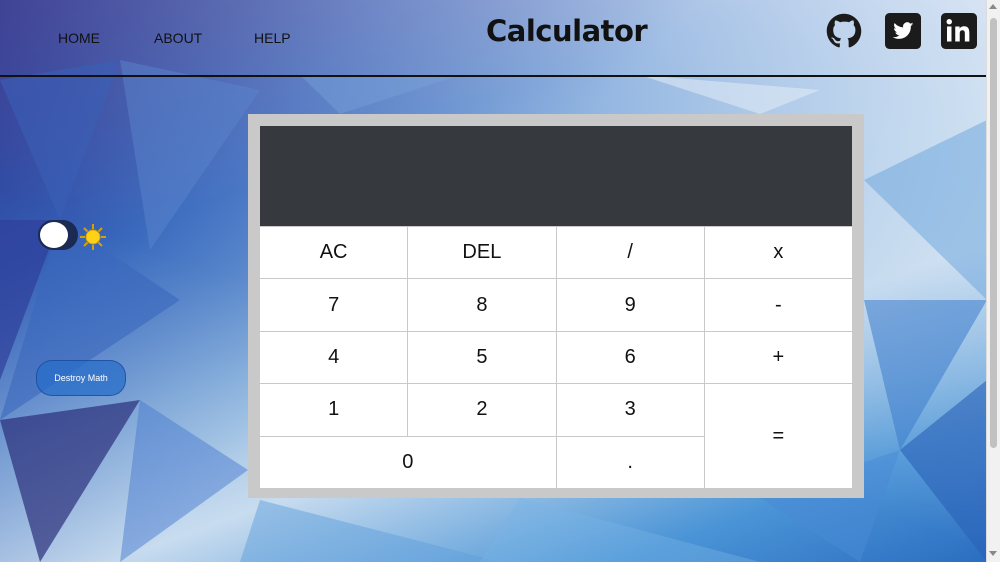 The width and height of the screenshot is (1000, 562). I want to click on nav-help-link: HELP, so click(272, 38).